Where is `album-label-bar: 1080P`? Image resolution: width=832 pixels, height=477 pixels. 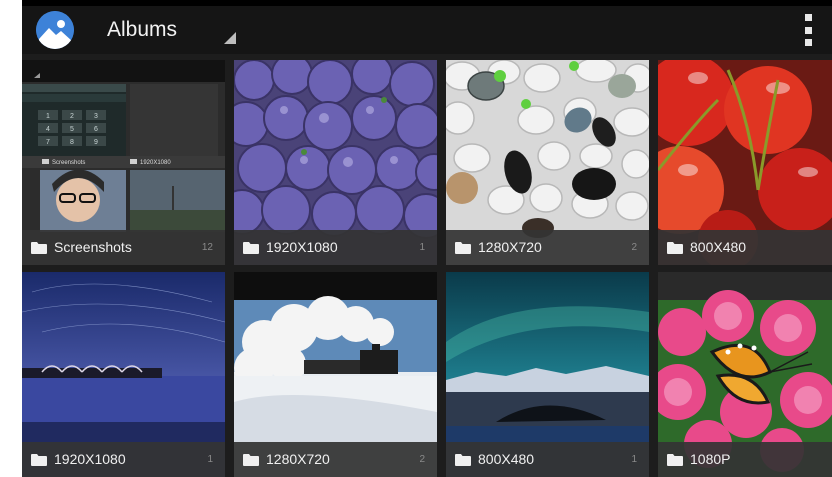 album-label-bar: 1080P is located at coordinates (745, 459).